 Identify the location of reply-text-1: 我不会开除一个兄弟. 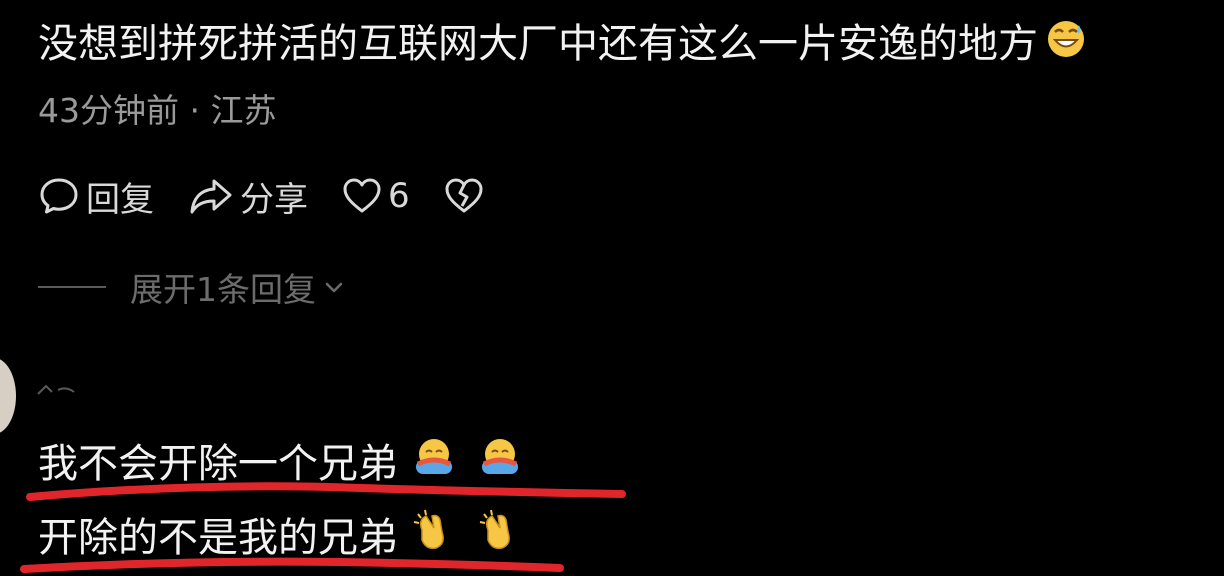
(218, 463).